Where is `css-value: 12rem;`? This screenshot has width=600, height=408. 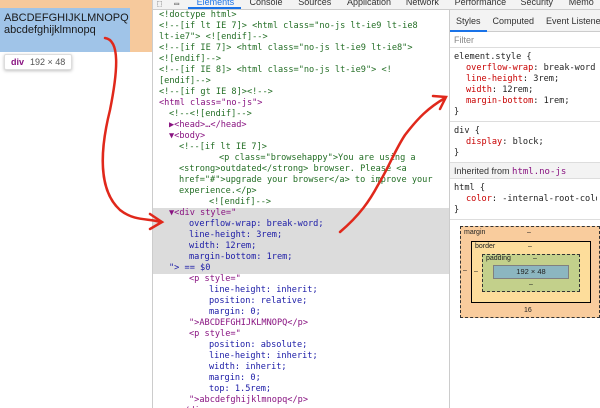 css-value: 12rem; is located at coordinates (517, 90).